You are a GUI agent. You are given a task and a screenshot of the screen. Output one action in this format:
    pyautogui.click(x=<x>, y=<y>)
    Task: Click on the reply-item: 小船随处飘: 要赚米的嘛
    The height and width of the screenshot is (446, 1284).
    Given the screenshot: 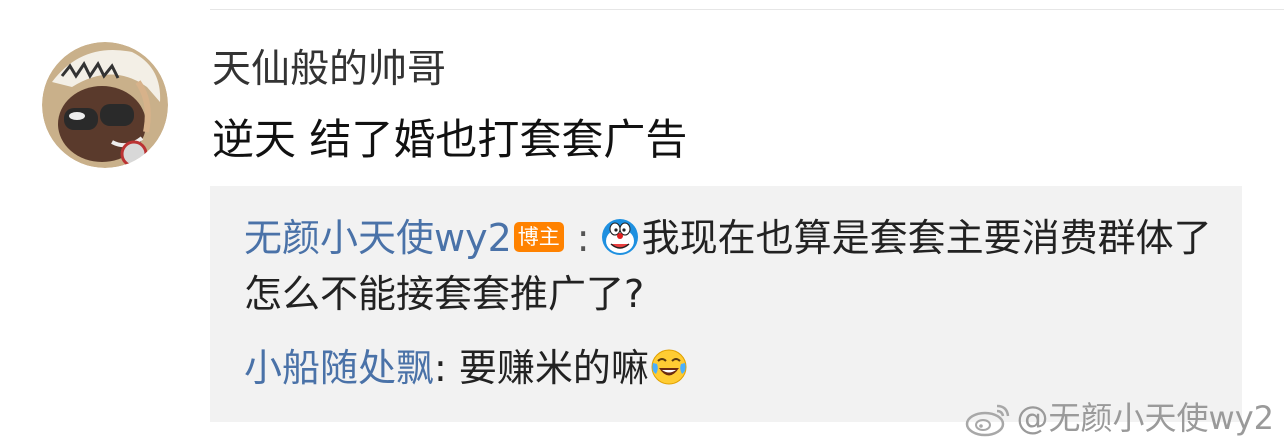 What is the action you would take?
    pyautogui.click(x=734, y=368)
    